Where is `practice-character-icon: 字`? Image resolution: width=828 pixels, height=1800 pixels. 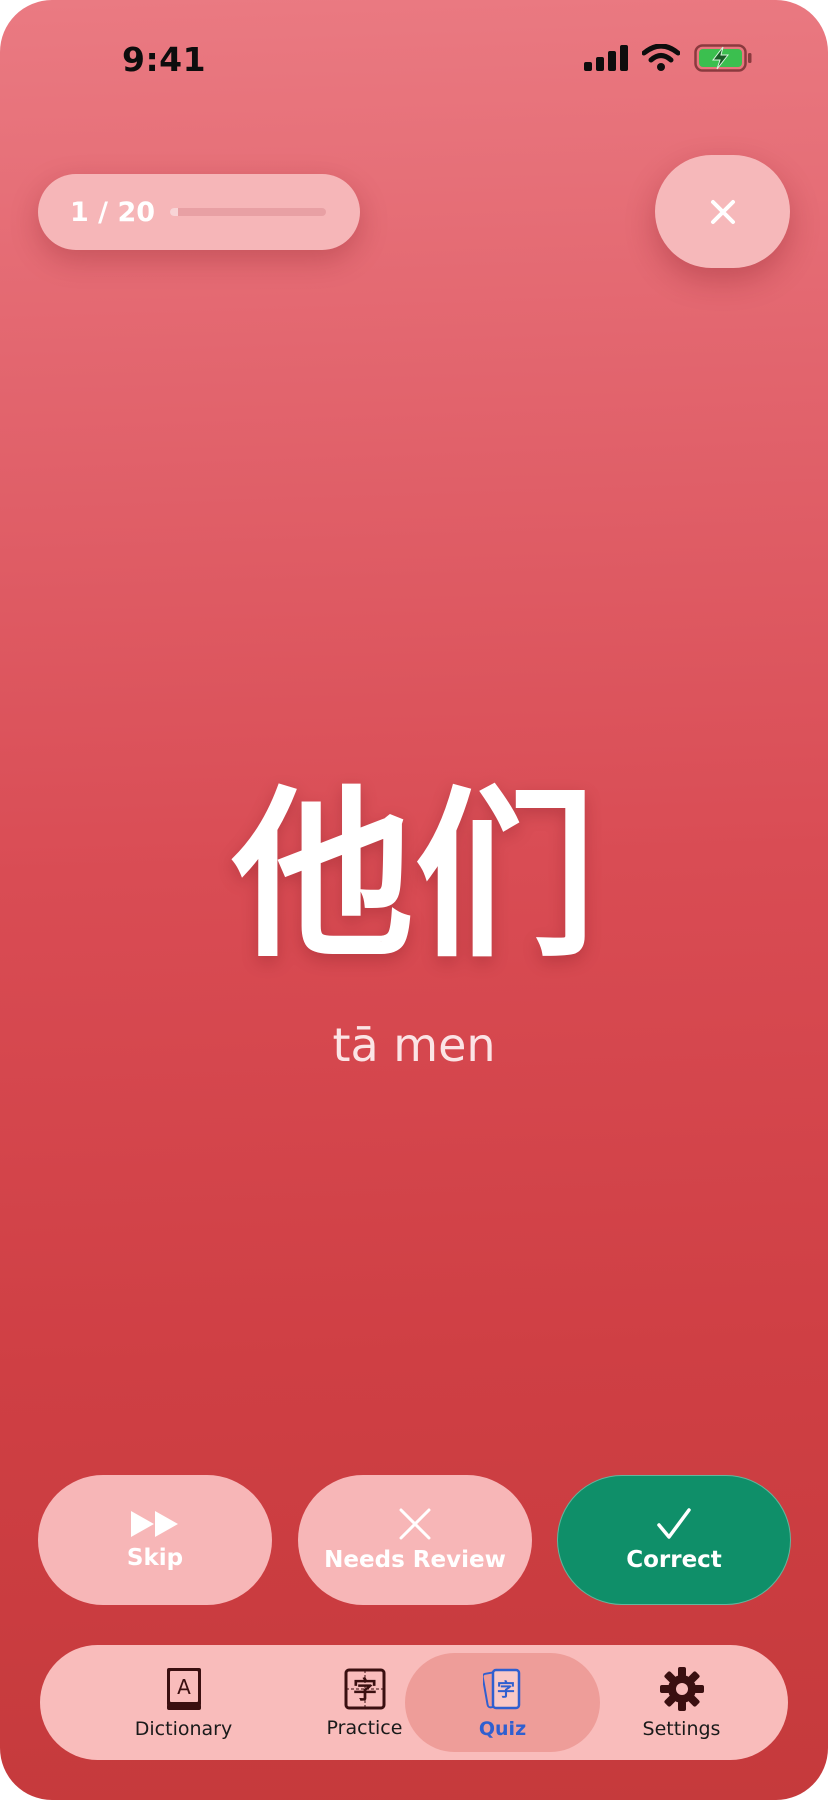
practice-character-icon: 字 is located at coordinates (364, 1688).